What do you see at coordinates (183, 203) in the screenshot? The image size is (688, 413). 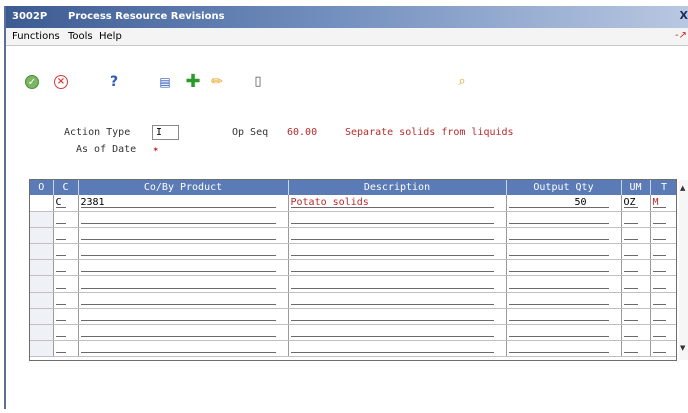 I see `cell-col-product: 2381` at bounding box center [183, 203].